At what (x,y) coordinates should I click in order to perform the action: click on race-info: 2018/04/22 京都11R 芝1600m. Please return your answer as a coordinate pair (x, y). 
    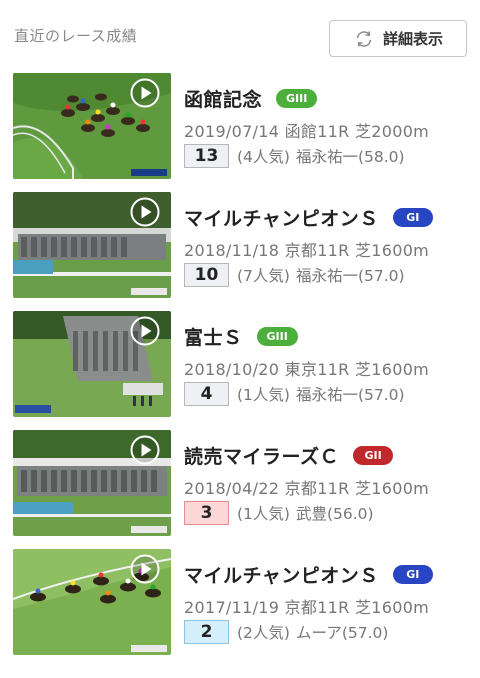
    Looking at the image, I should click on (307, 488).